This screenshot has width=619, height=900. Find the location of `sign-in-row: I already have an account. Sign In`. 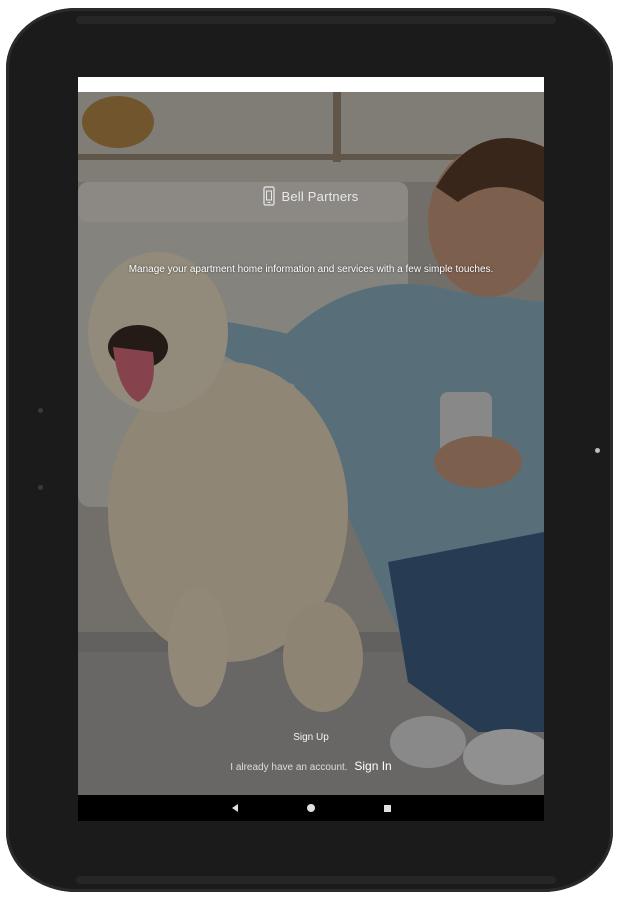

sign-in-row: I already have an account. Sign In is located at coordinates (311, 766).